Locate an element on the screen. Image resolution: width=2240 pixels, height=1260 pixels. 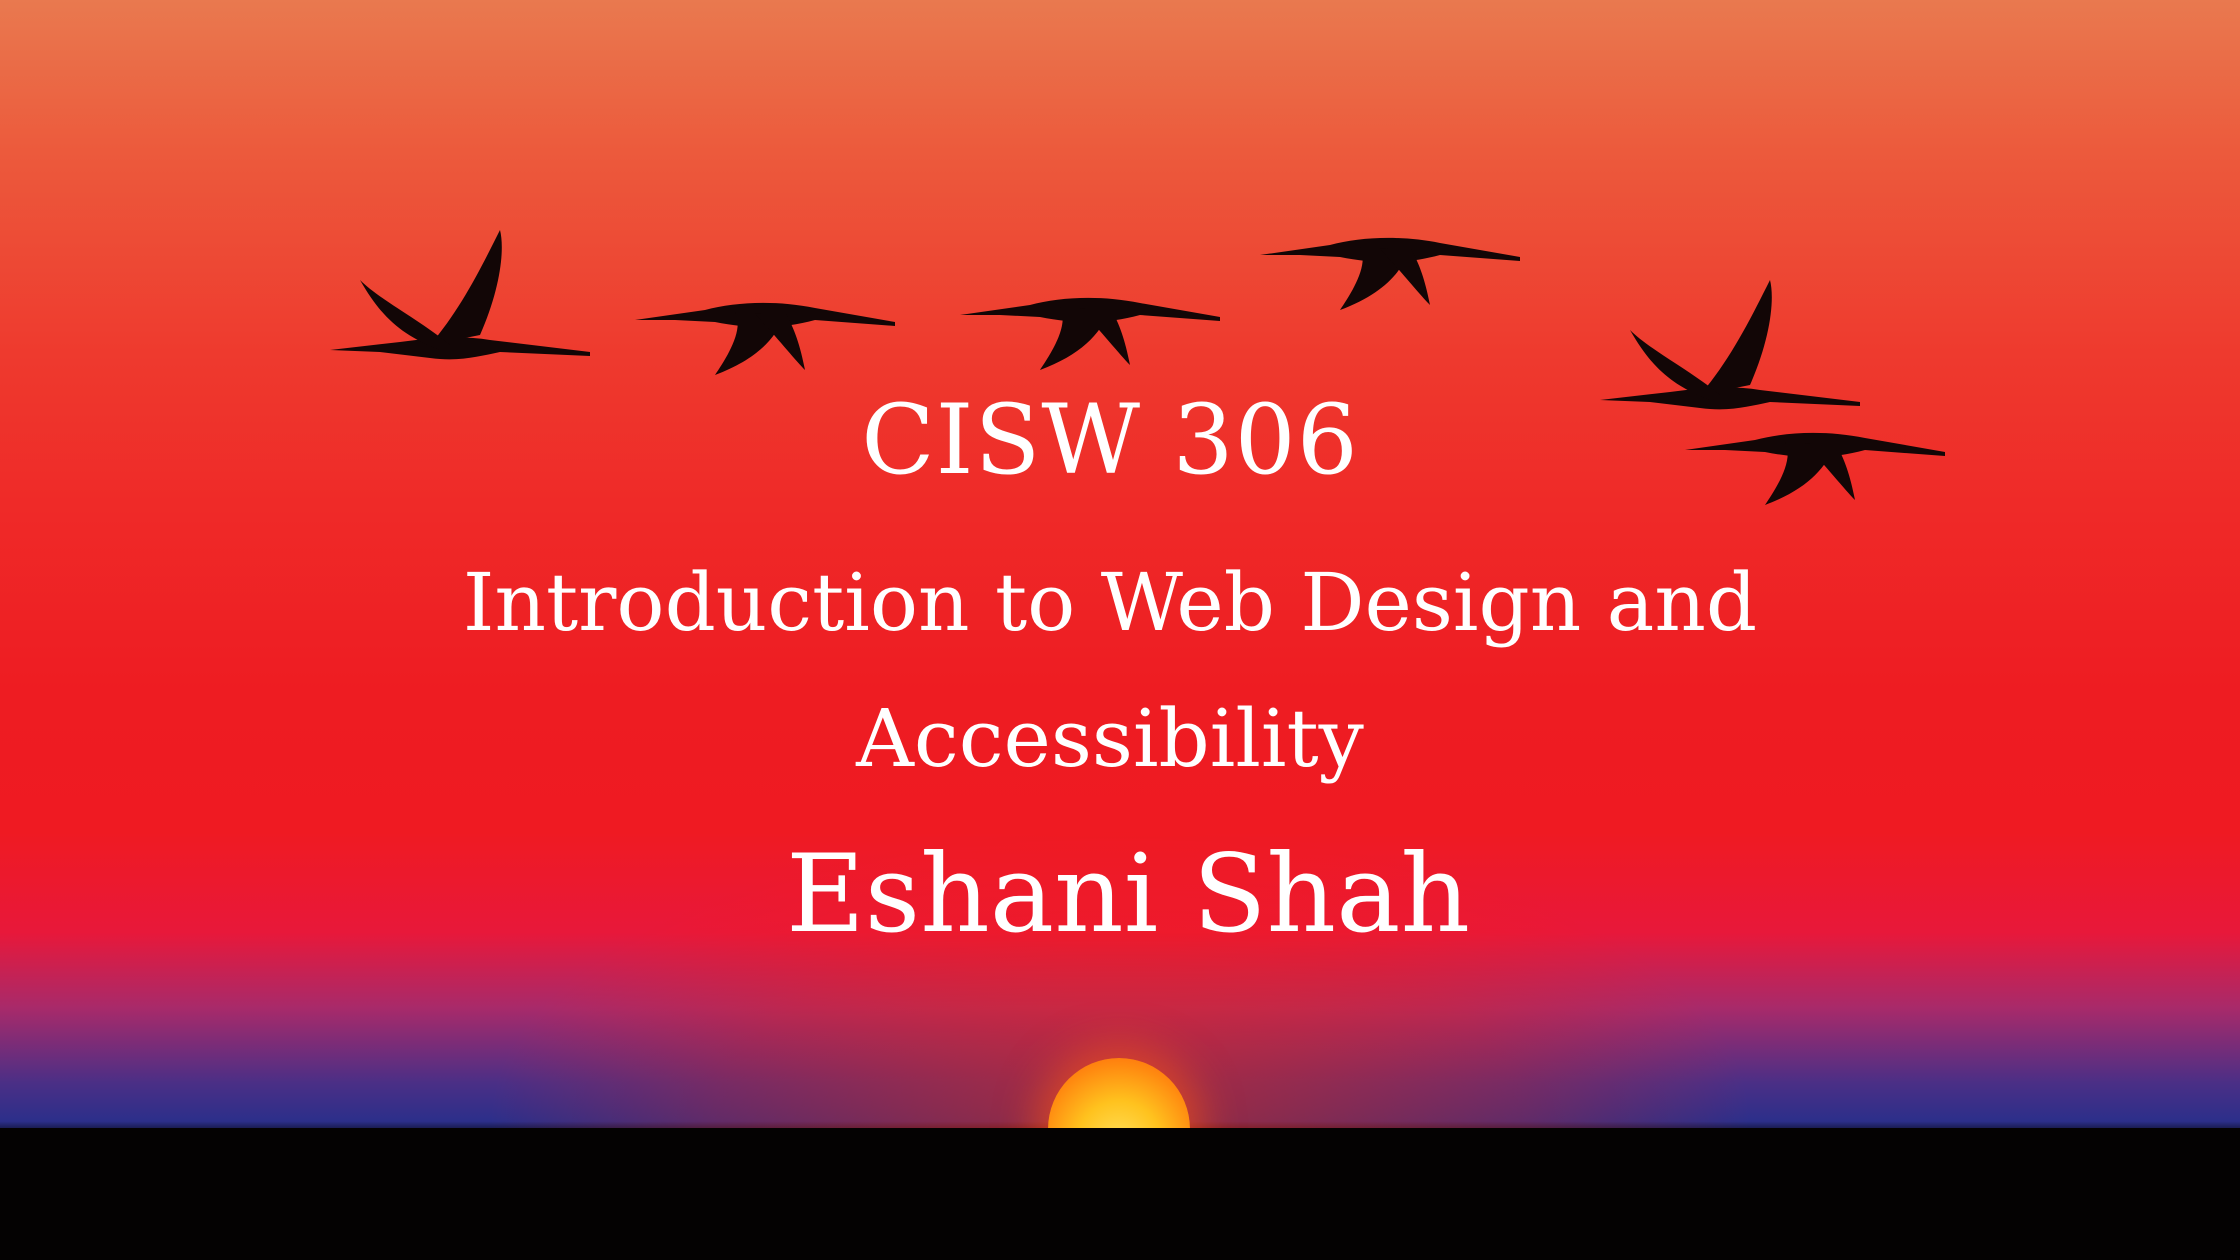
course-code: CISW 306 is located at coordinates (1110, 440).